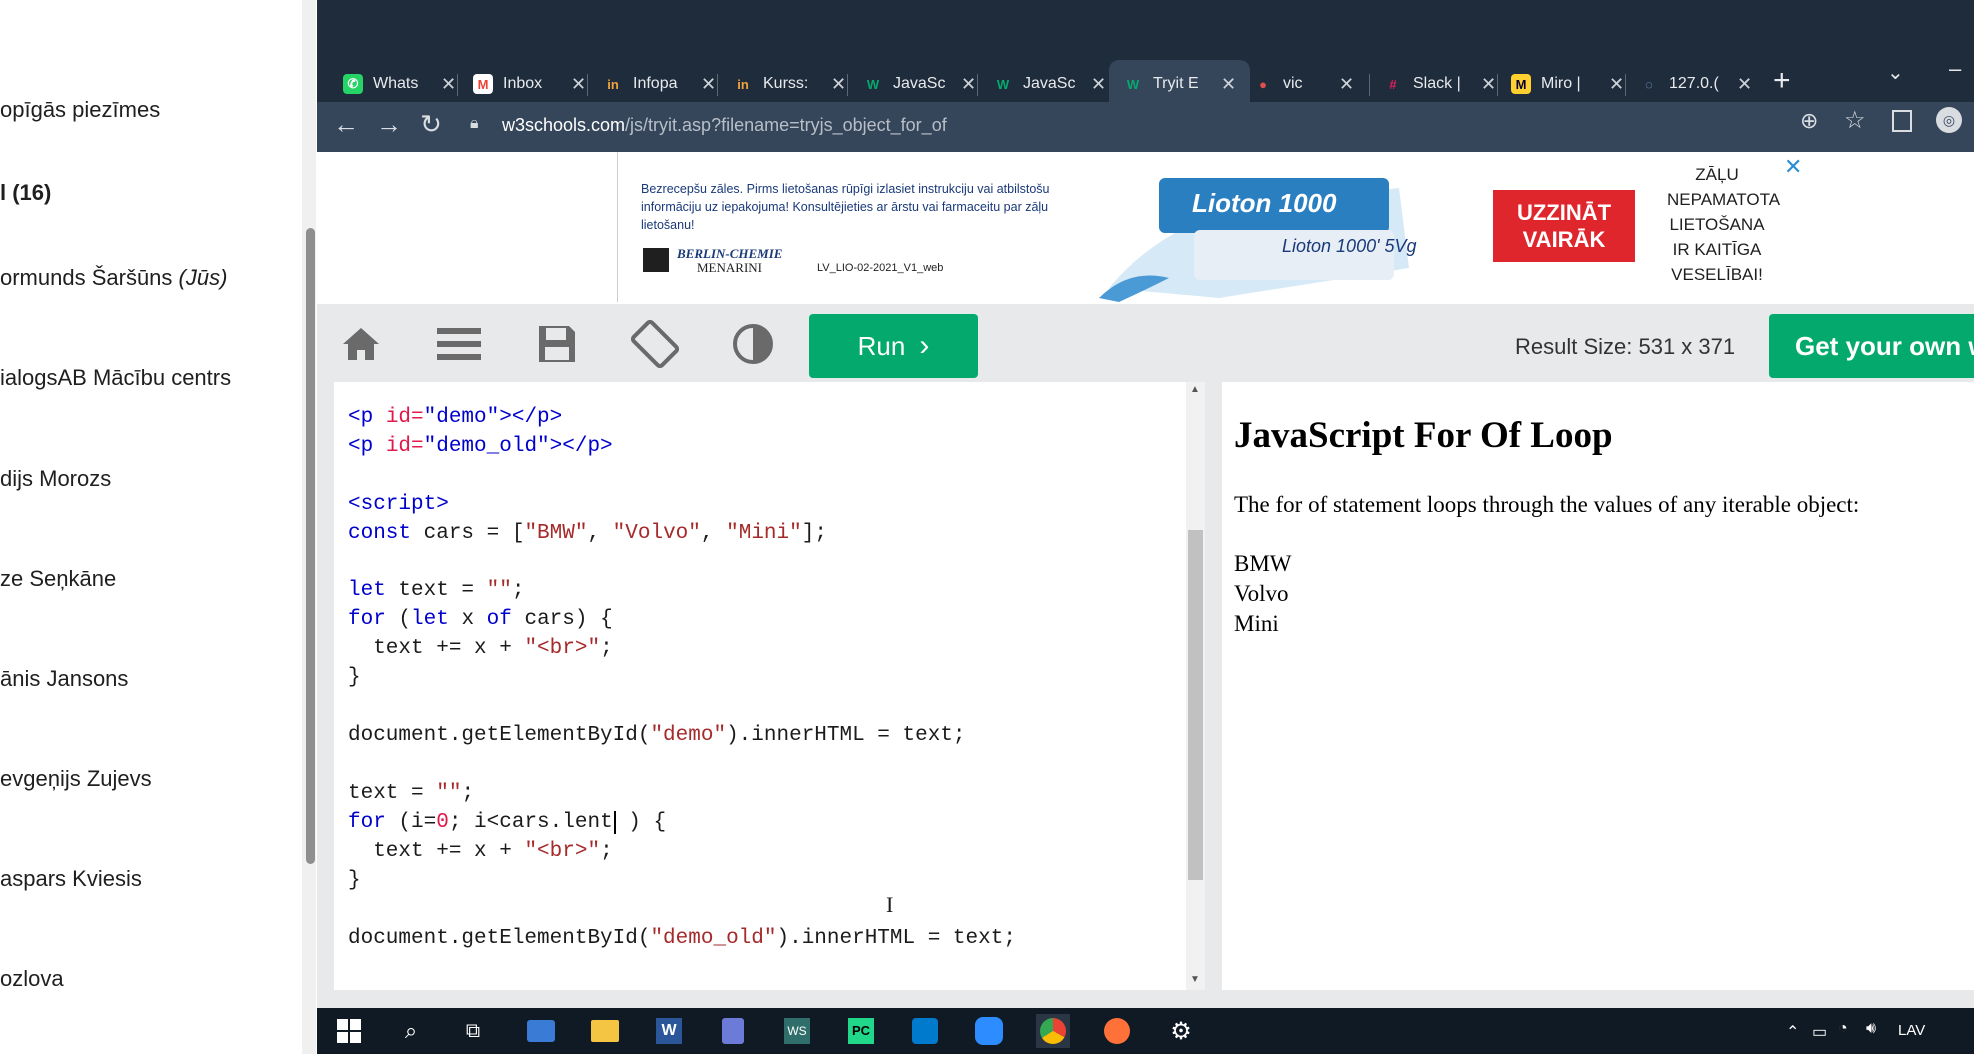  I want to click on list-item: l (16), so click(25, 193).